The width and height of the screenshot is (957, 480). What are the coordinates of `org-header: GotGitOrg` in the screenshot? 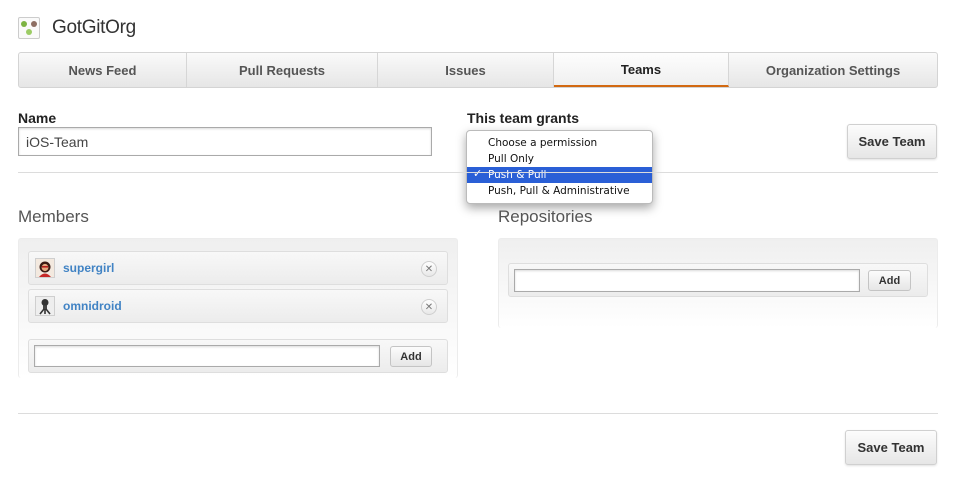 It's located at (77, 28).